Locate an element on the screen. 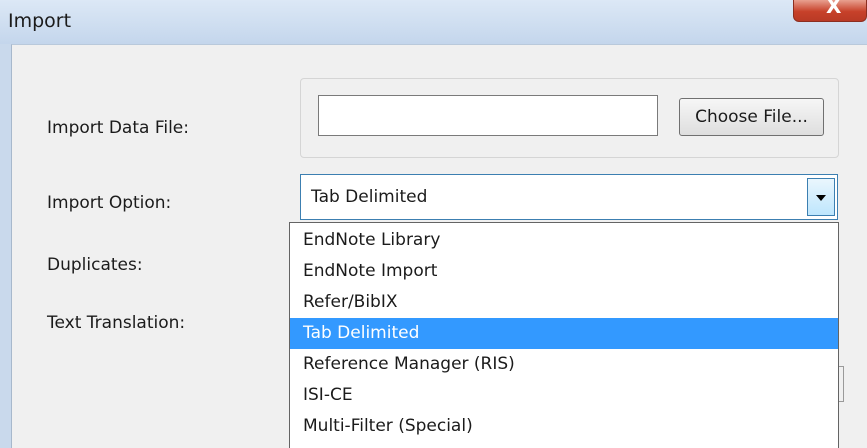  option-isi-ce: ISI-CE is located at coordinates (564, 395).